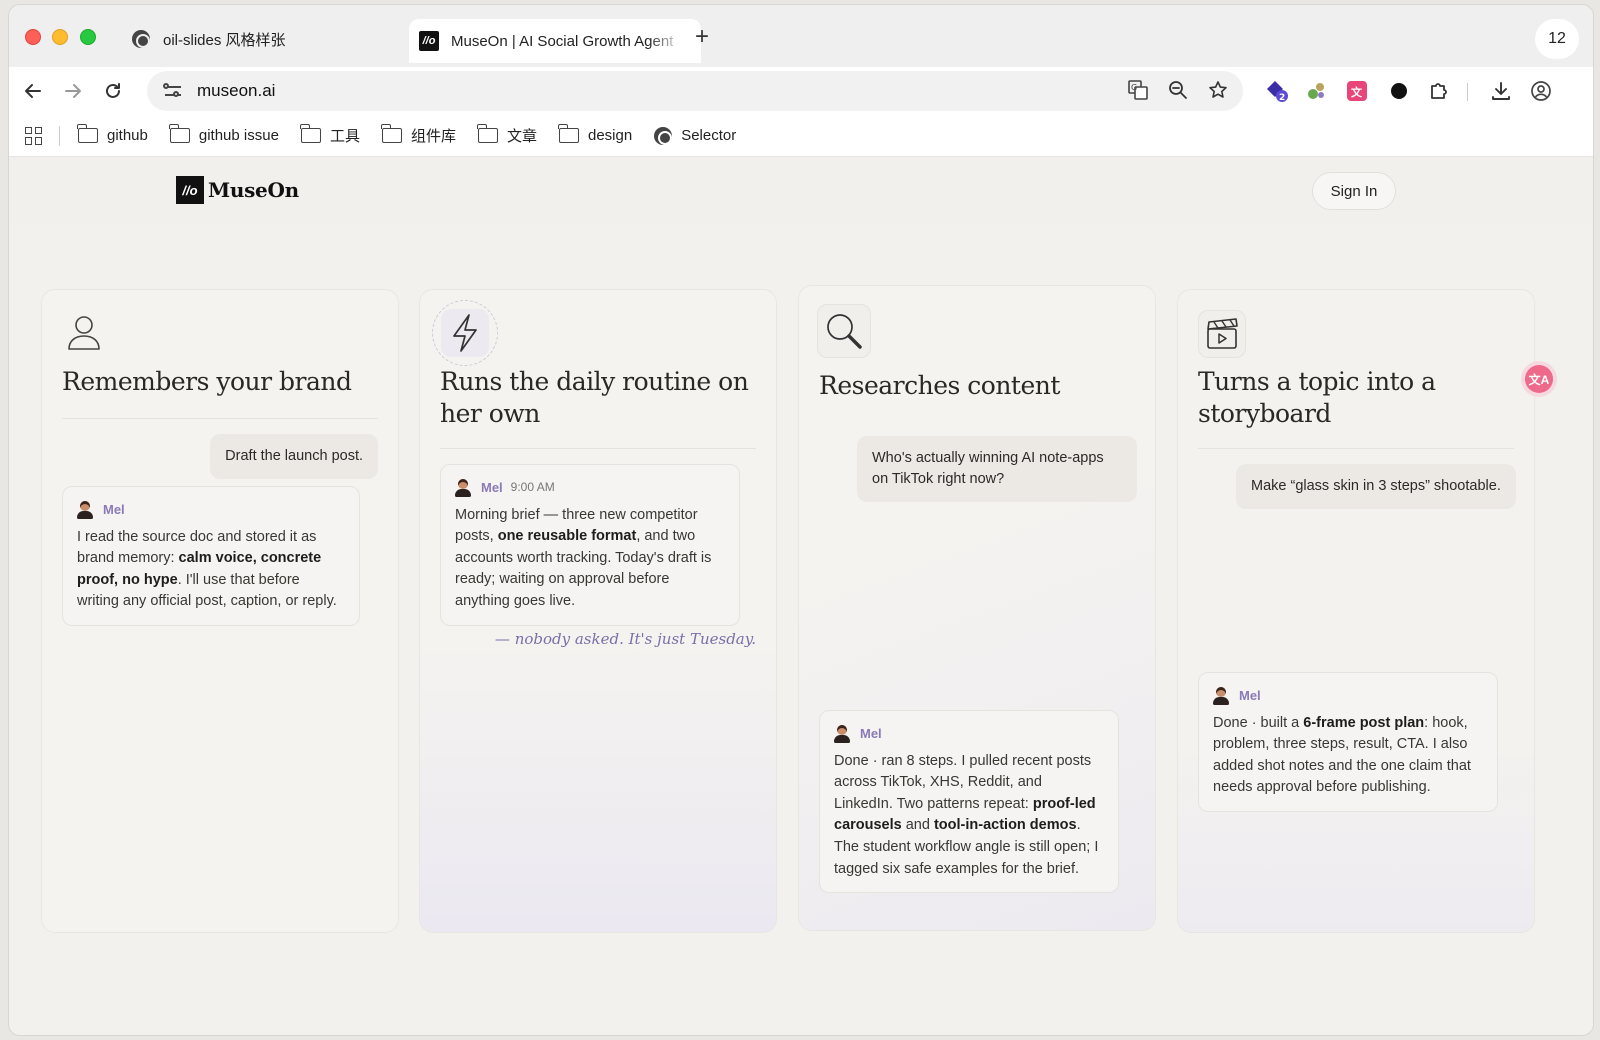 The width and height of the screenshot is (1600, 1040). I want to click on address-bar: museon.ai G, so click(695, 91).